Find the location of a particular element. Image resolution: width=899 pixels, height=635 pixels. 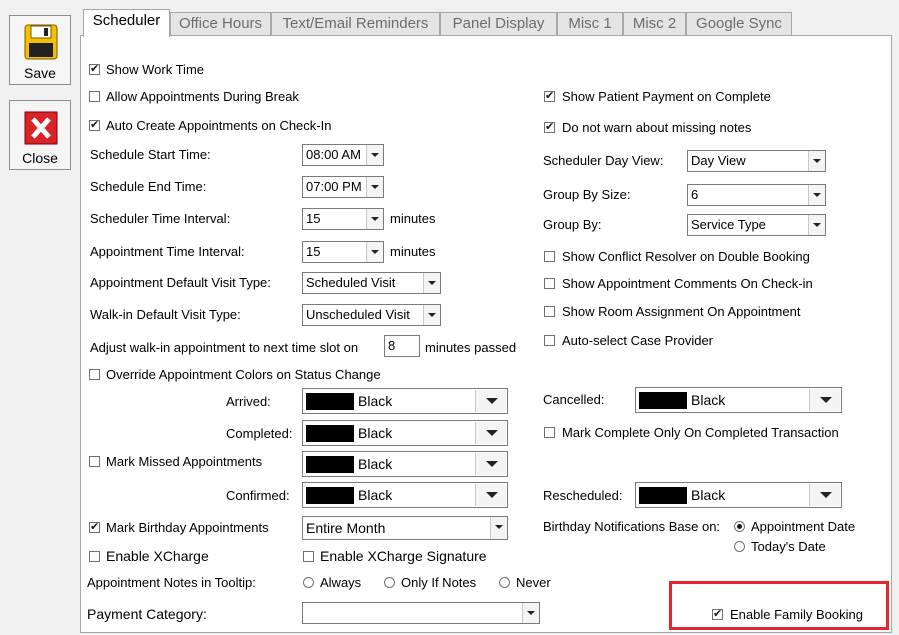

appt-interval-label: Appointment Time Interval: is located at coordinates (167, 251).